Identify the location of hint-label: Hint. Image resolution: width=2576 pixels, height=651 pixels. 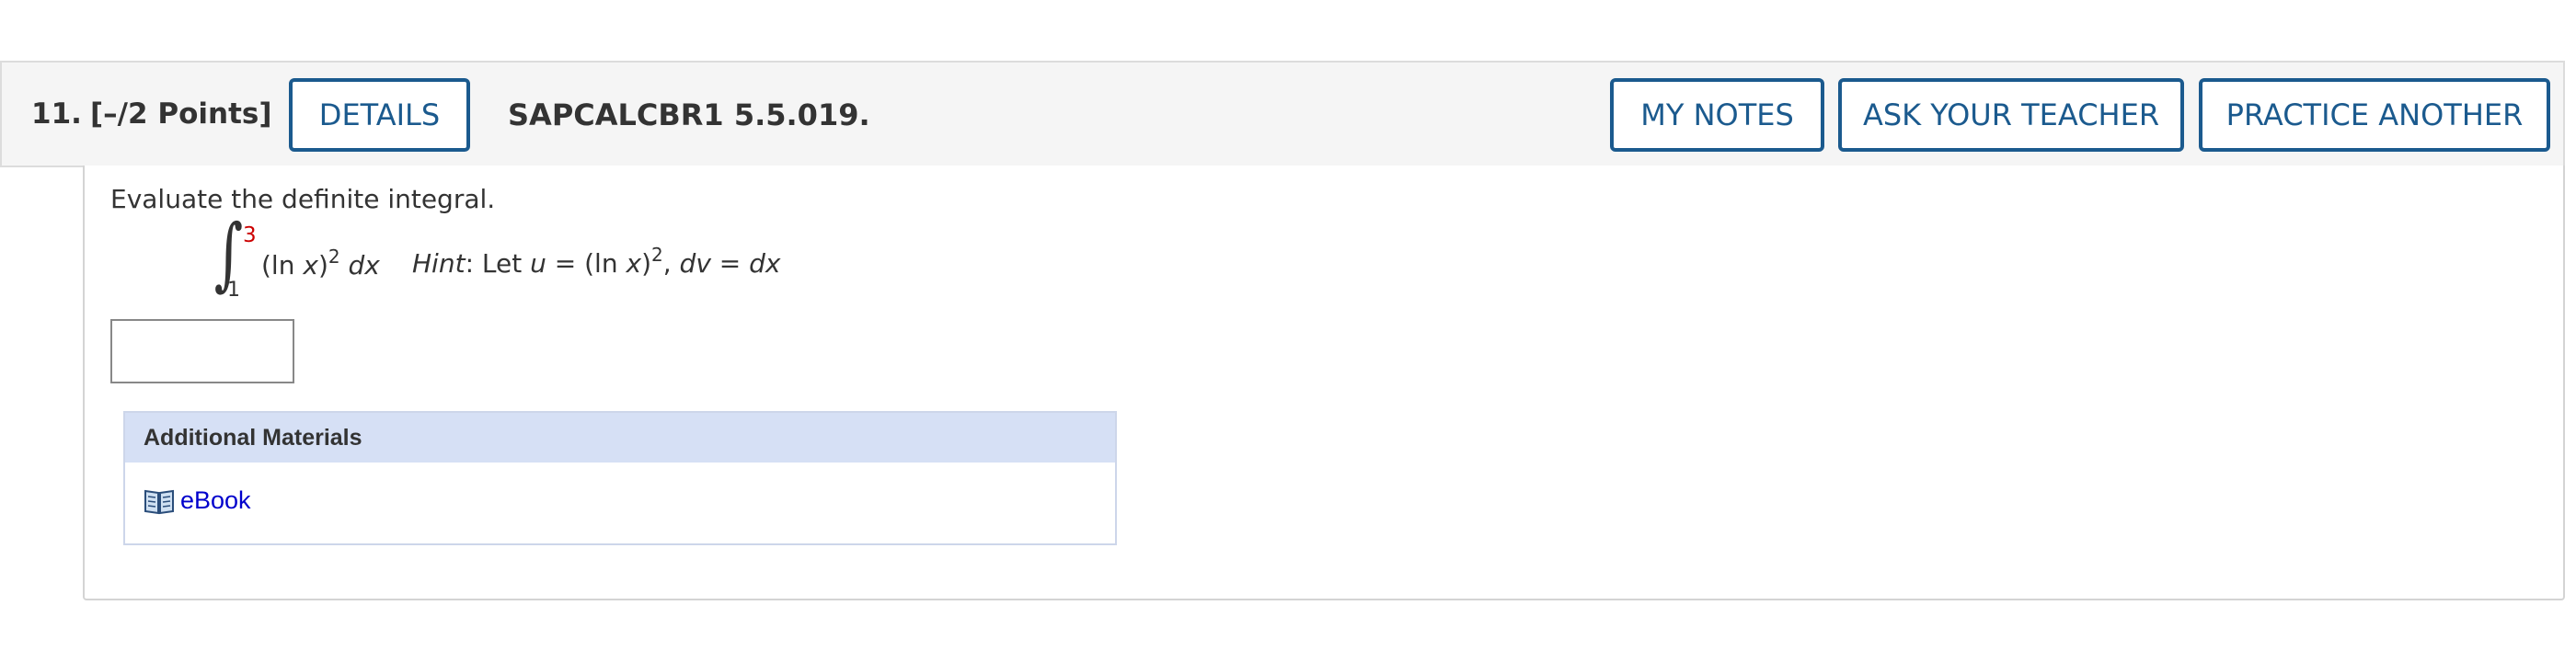
(439, 263).